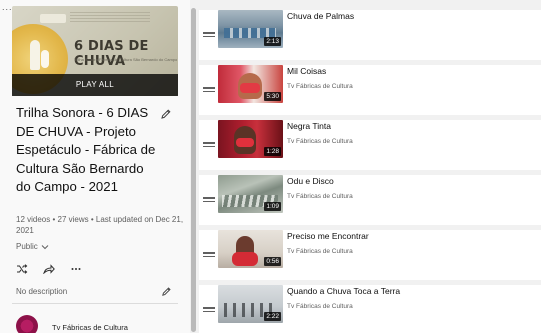  What do you see at coordinates (320, 16) in the screenshot?
I see `video-title: Chuva de Palmas` at bounding box center [320, 16].